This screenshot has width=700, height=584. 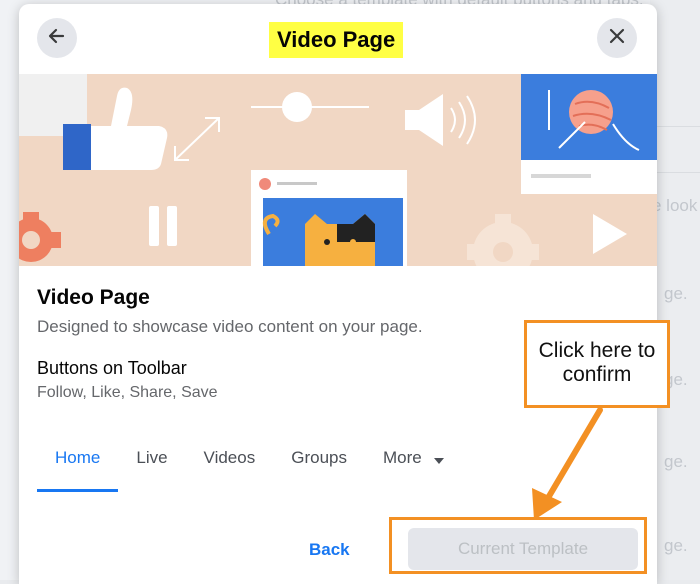 What do you see at coordinates (329, 550) in the screenshot?
I see `back-button: Back` at bounding box center [329, 550].